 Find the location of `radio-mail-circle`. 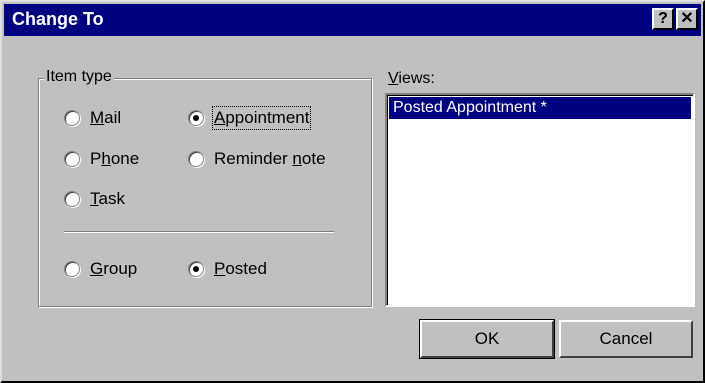

radio-mail-circle is located at coordinates (72, 118).